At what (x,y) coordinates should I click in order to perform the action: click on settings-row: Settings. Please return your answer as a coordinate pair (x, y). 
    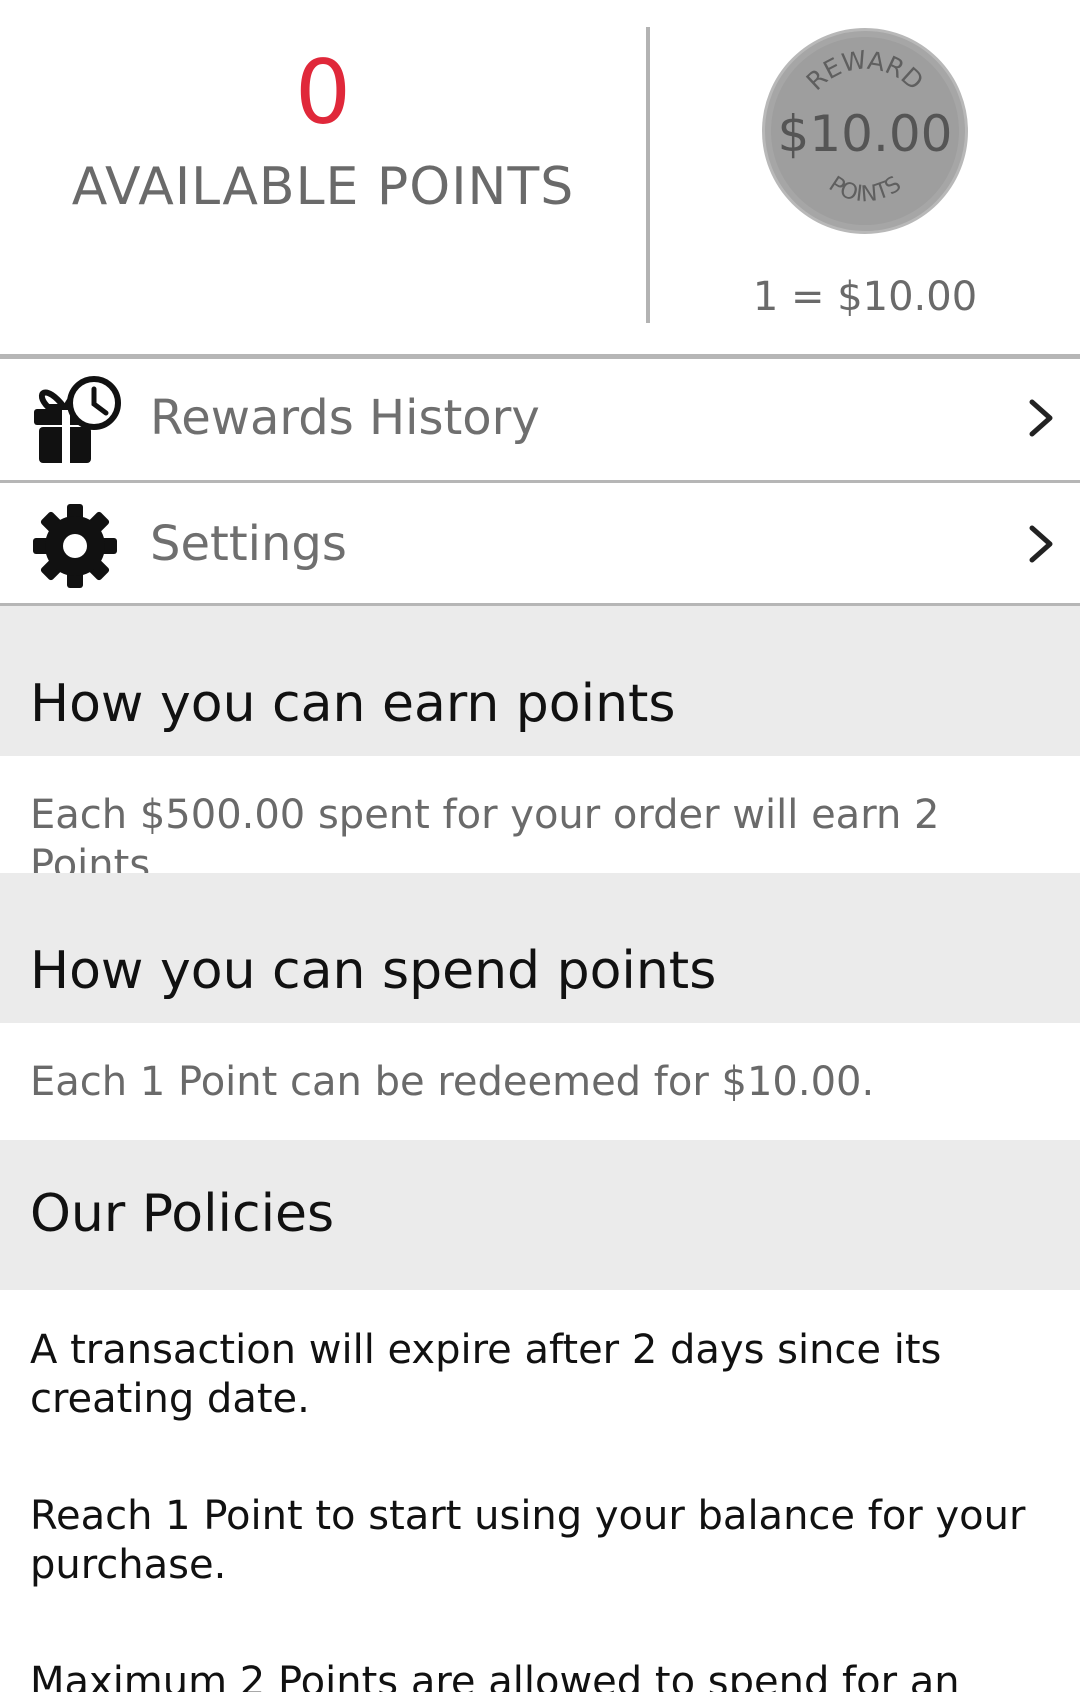
    Looking at the image, I should click on (540, 544).